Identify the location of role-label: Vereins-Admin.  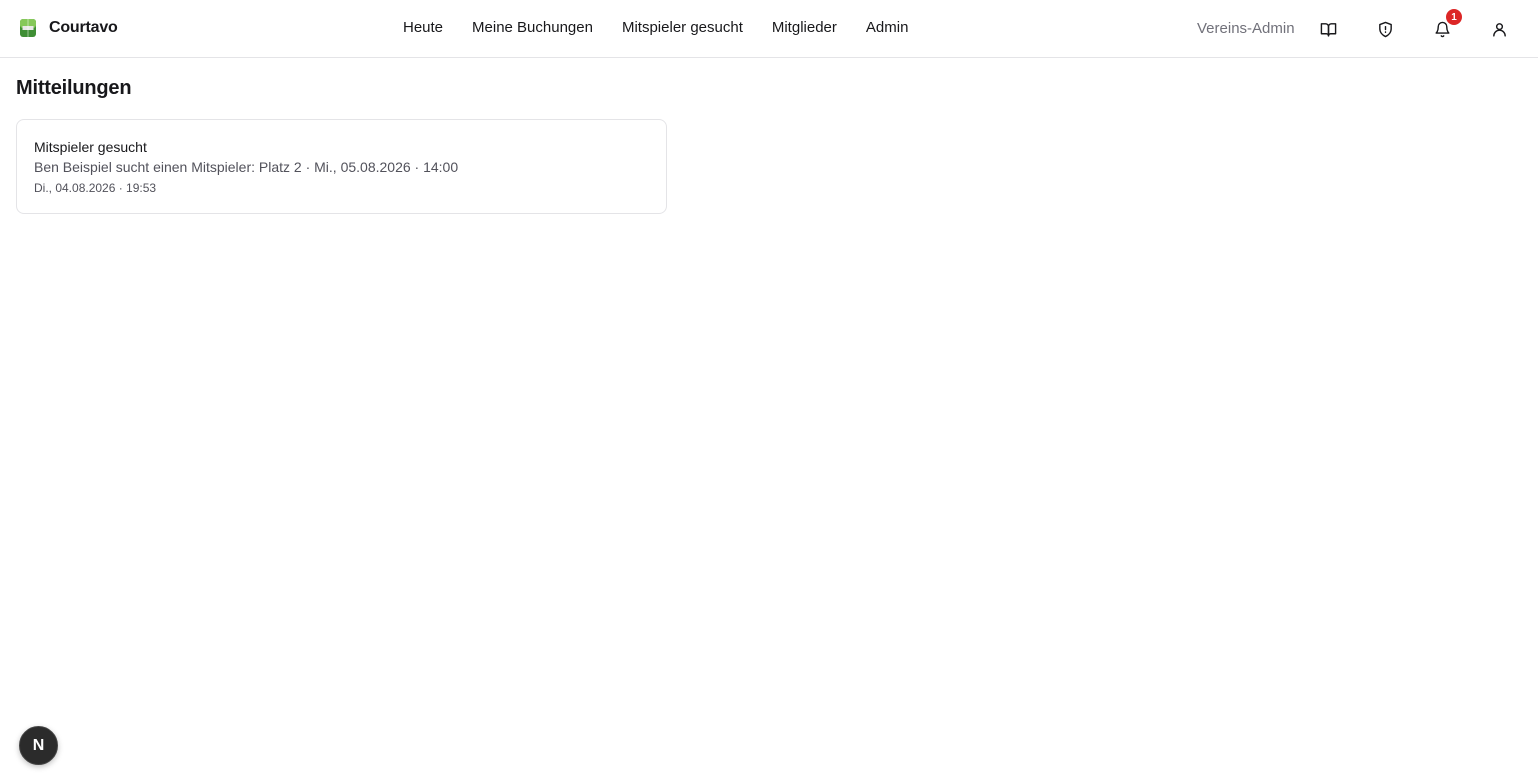
(1246, 28).